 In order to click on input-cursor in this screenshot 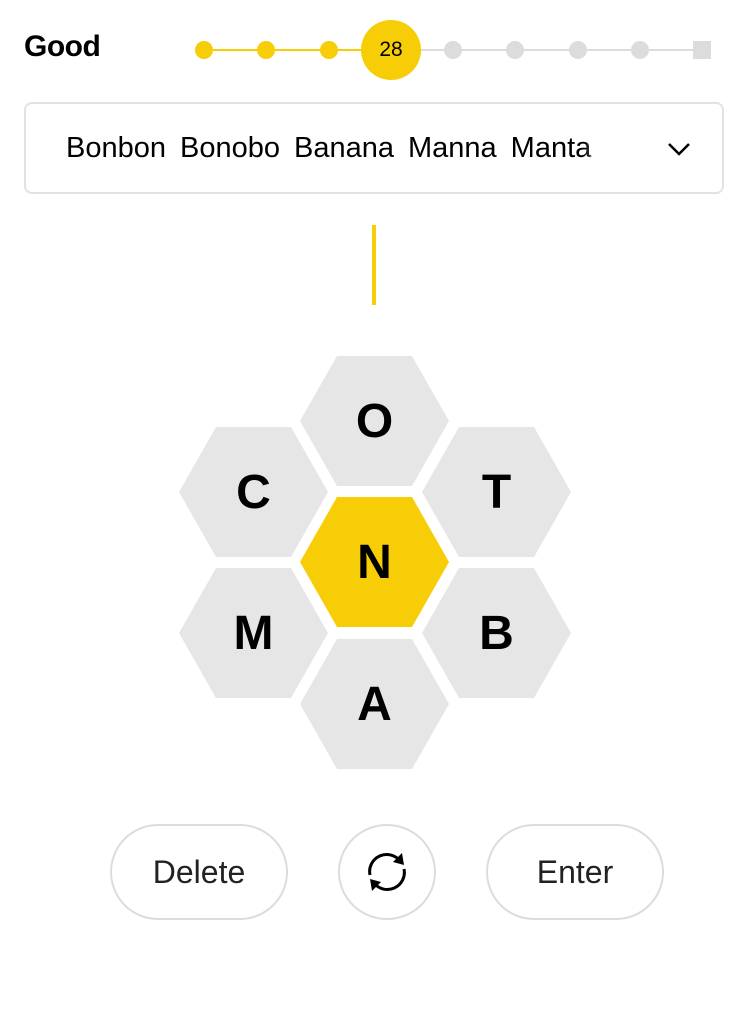, I will do `click(374, 265)`.